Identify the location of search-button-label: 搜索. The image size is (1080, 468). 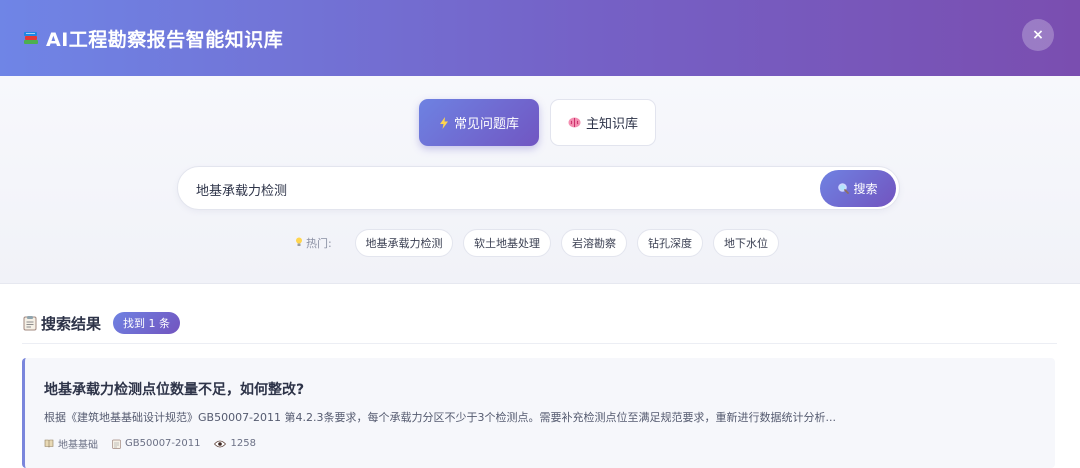
(865, 189).